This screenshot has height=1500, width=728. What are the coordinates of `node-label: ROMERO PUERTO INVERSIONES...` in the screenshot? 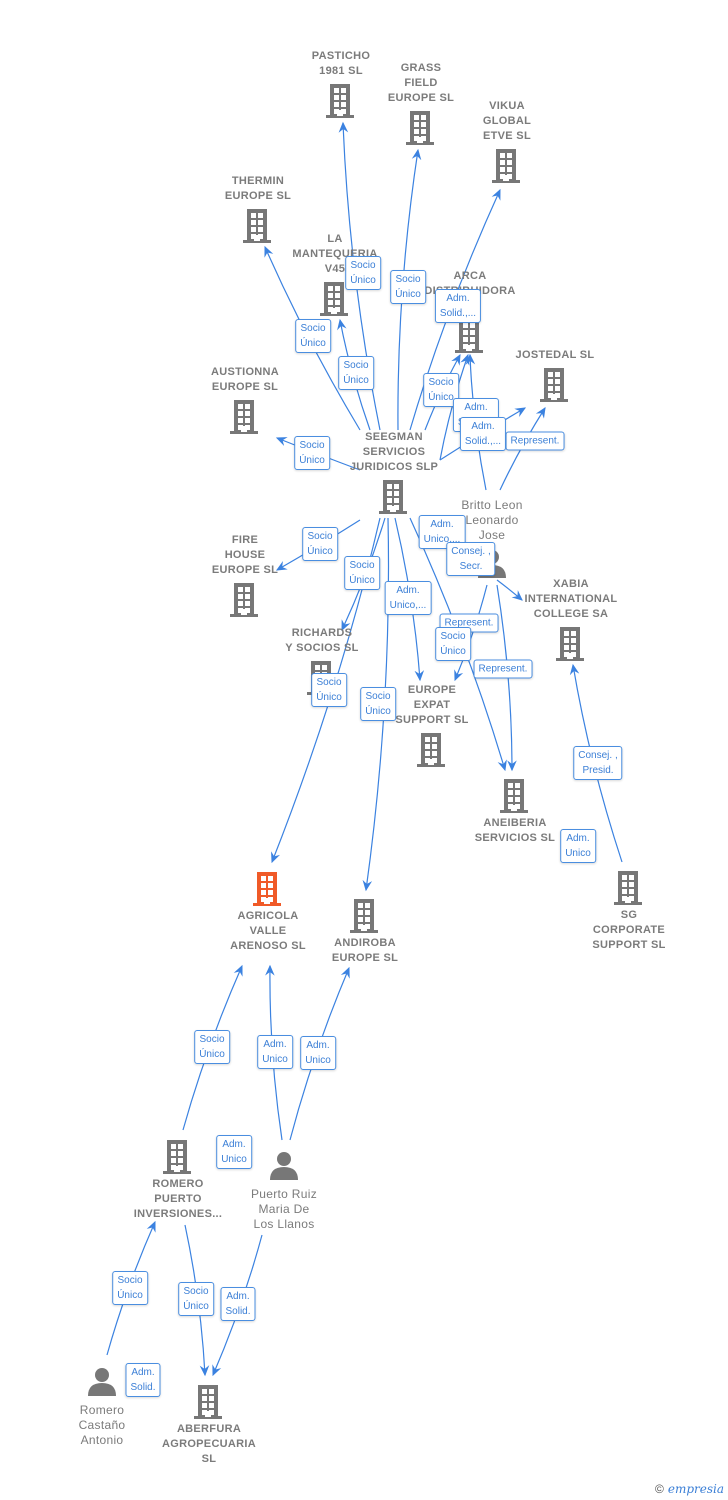 It's located at (178, 1199).